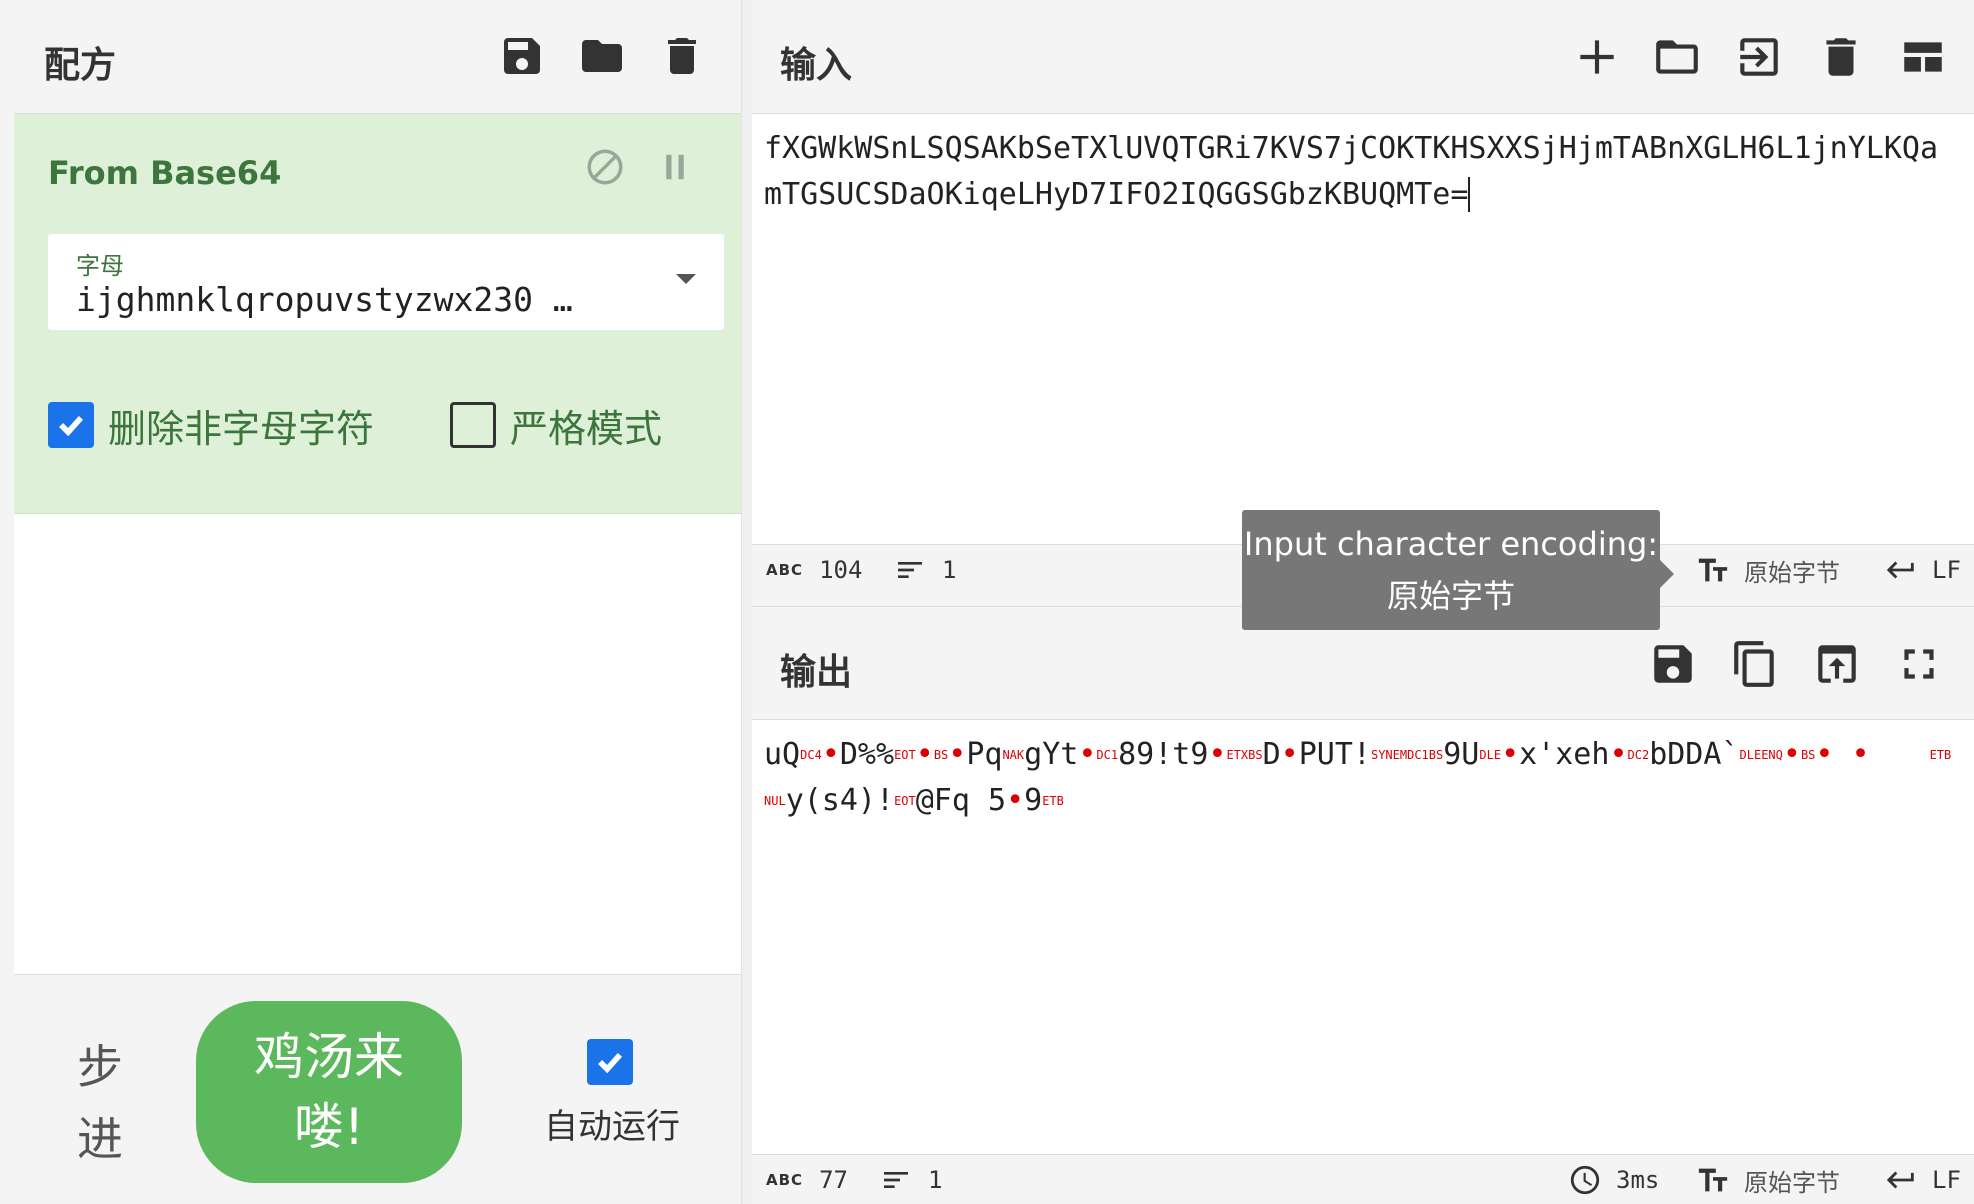  Describe the element at coordinates (1051, 754) in the screenshot. I see `output-seg: gYt` at that location.